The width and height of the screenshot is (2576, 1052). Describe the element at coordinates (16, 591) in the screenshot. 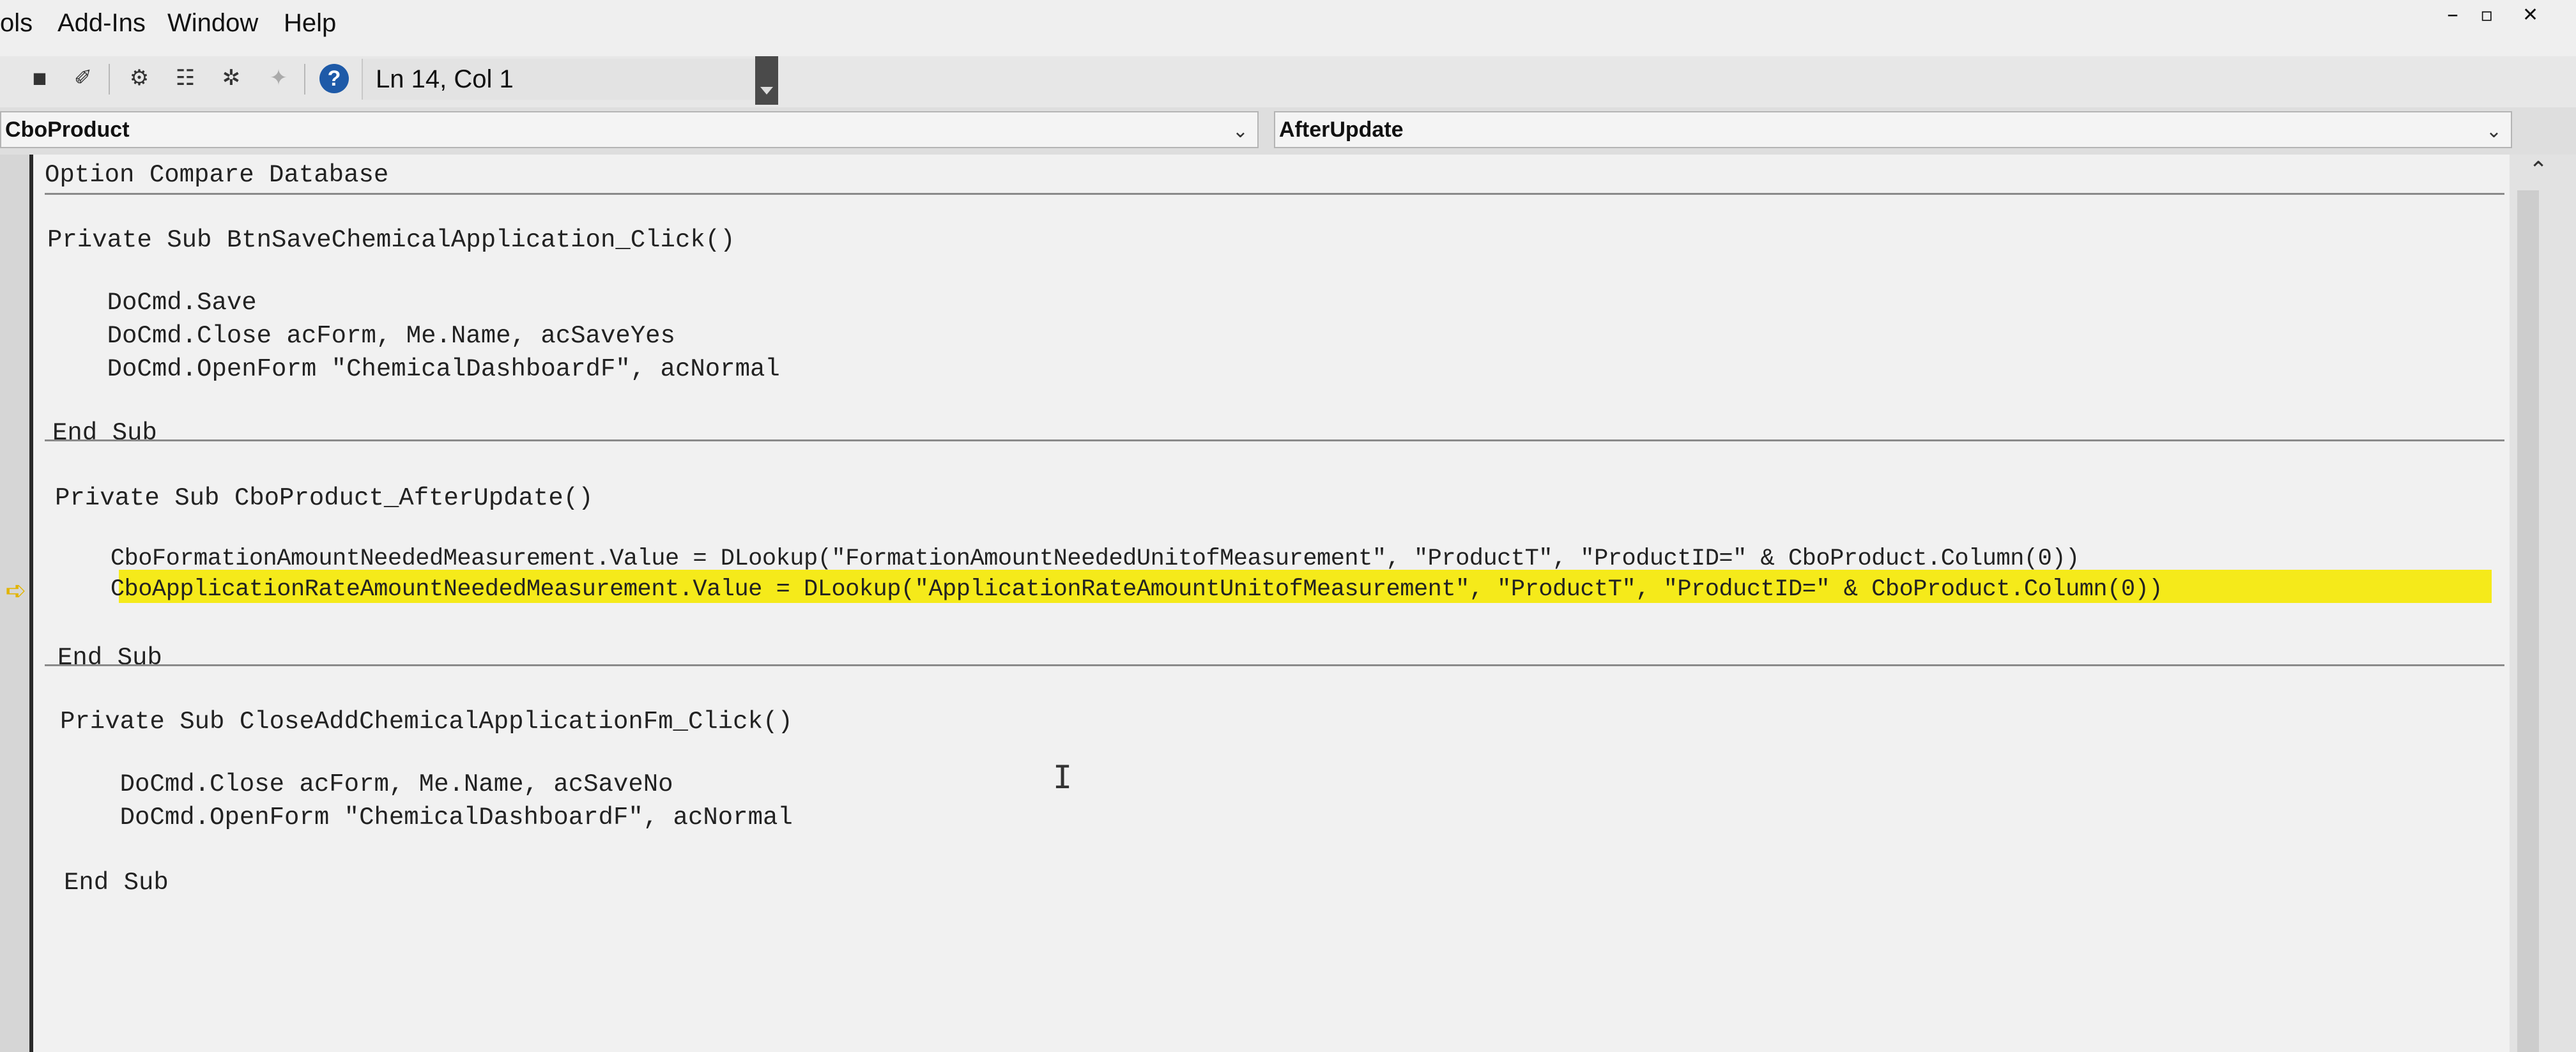

I see `execution-point-arrow-icon: ➪` at that location.